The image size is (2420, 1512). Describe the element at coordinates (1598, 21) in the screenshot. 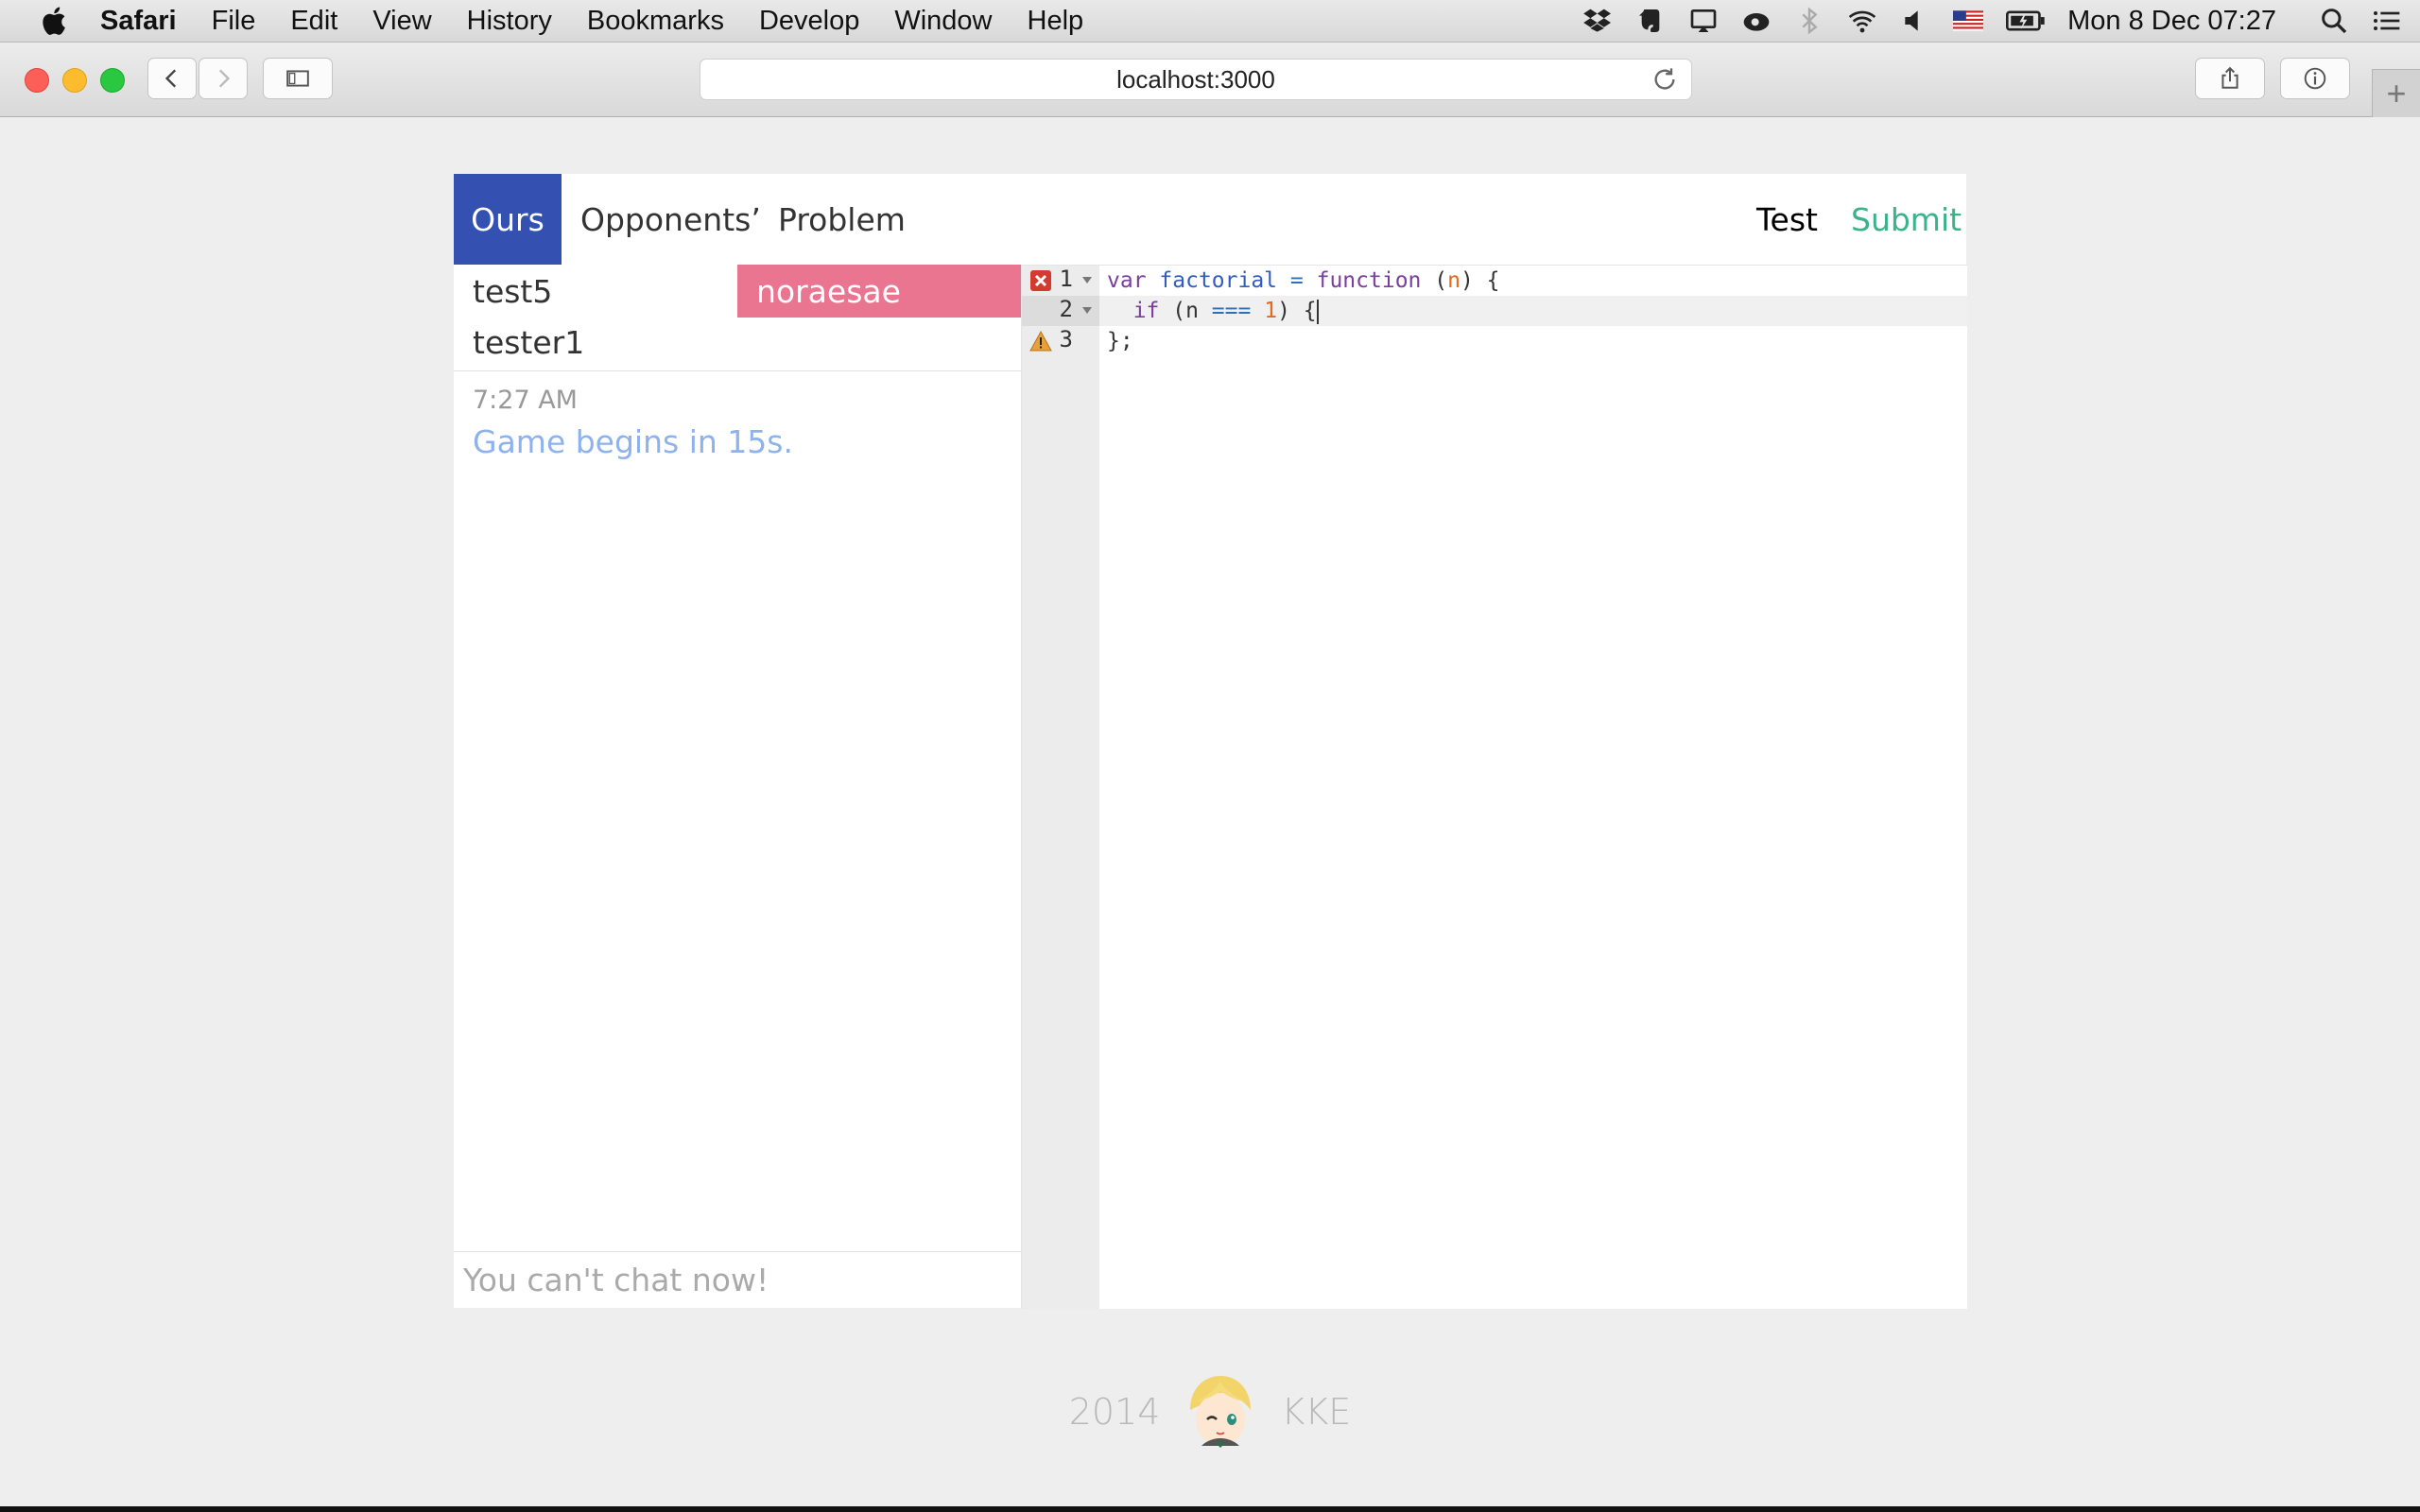

I see `dropbox-icon` at that location.